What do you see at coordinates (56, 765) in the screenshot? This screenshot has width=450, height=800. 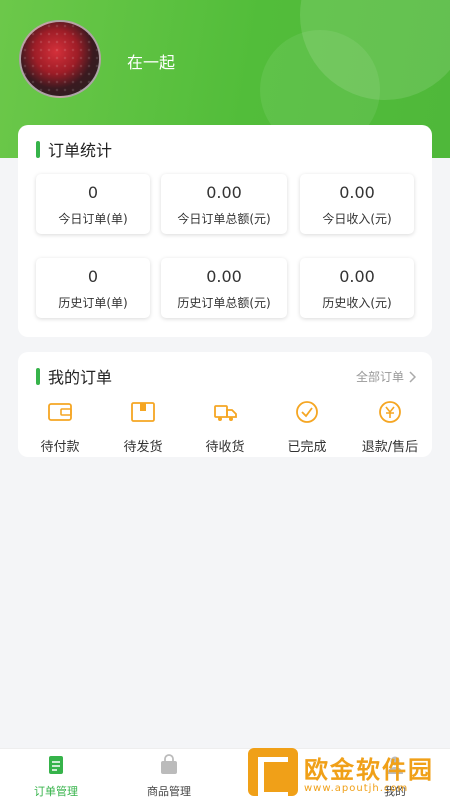 I see `clipboard-icon` at bounding box center [56, 765].